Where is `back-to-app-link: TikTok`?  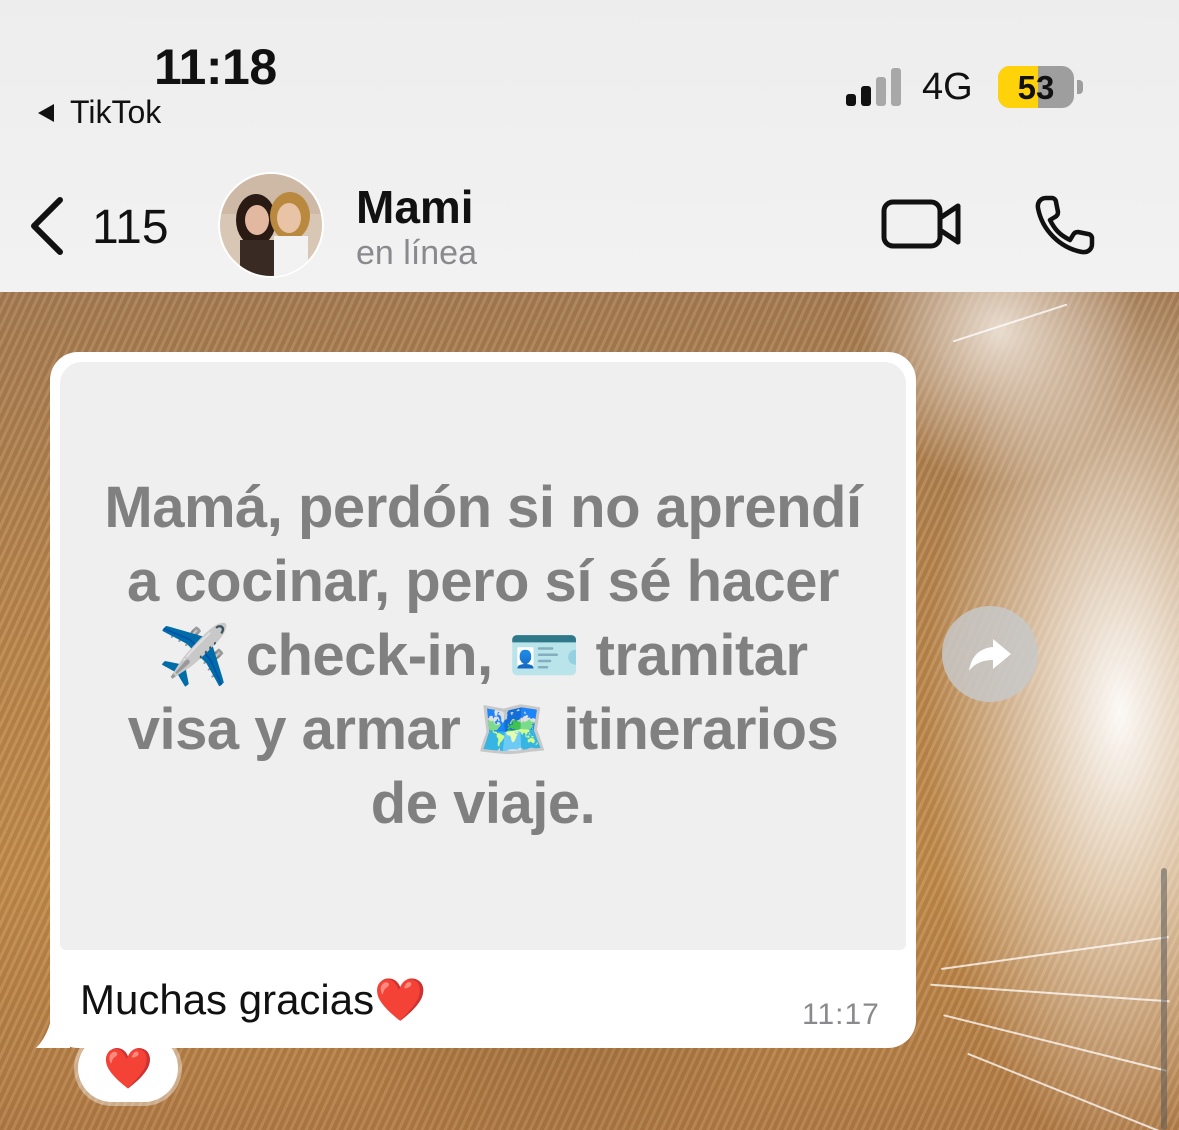
back-to-app-link: TikTok is located at coordinates (99, 112).